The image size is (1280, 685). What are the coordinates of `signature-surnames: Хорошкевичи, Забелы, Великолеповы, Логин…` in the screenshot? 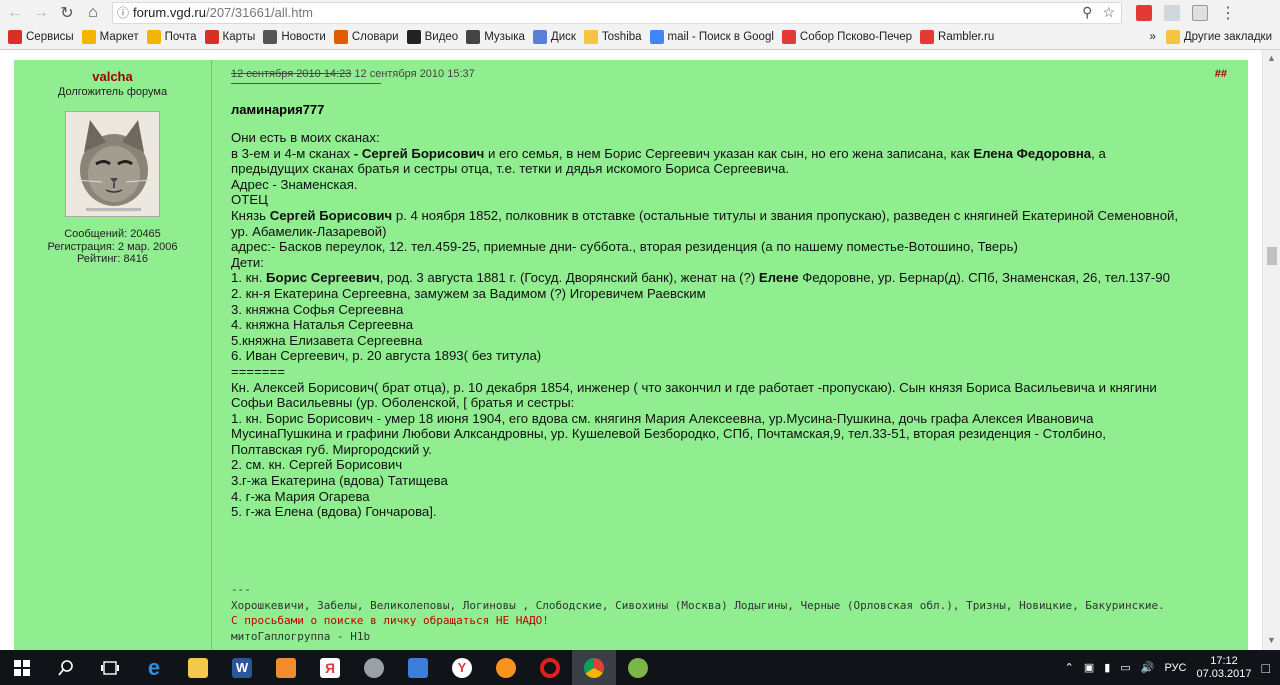 It's located at (698, 605).